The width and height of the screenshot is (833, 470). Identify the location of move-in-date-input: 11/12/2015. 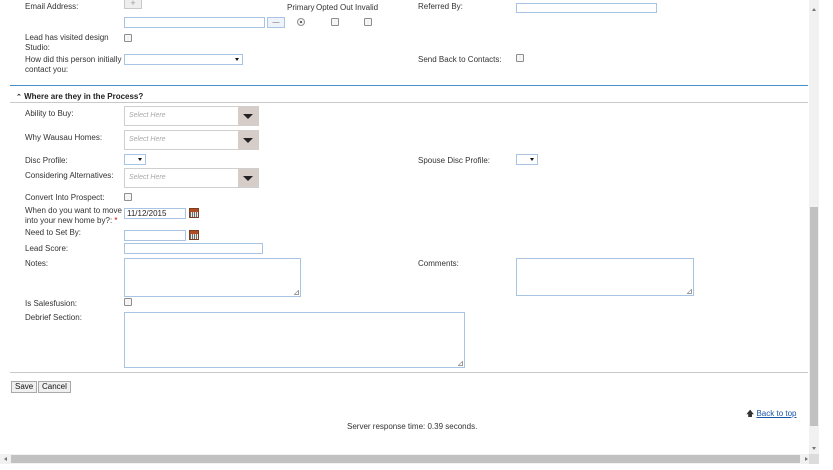
(155, 213).